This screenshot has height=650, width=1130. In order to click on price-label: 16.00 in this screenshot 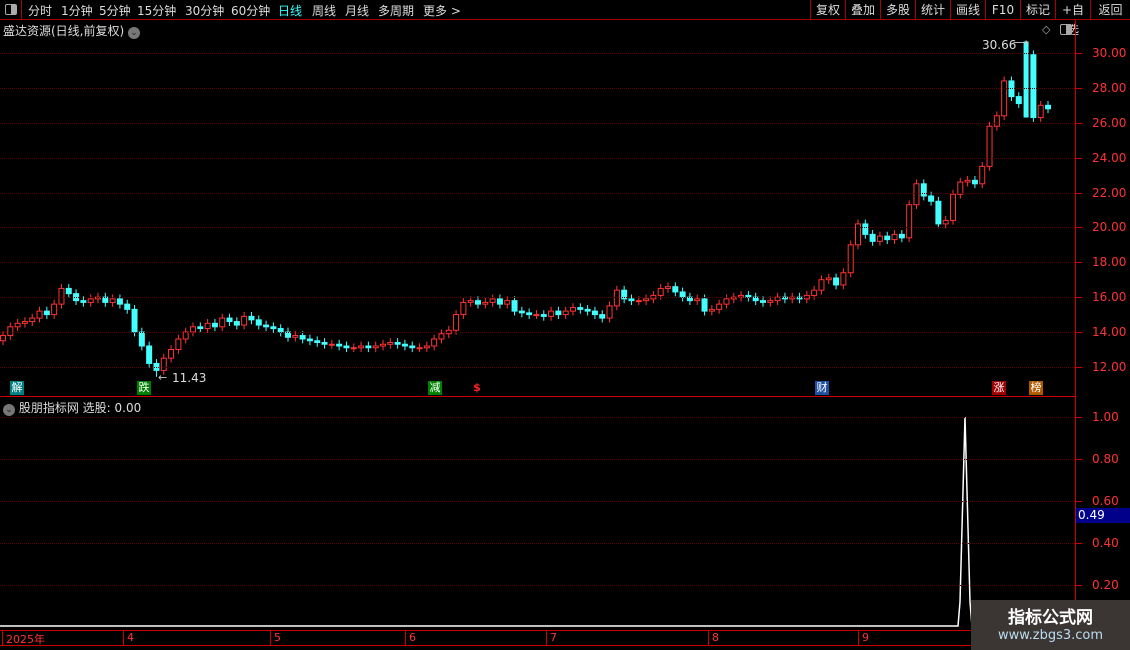, I will do `click(1109, 297)`.